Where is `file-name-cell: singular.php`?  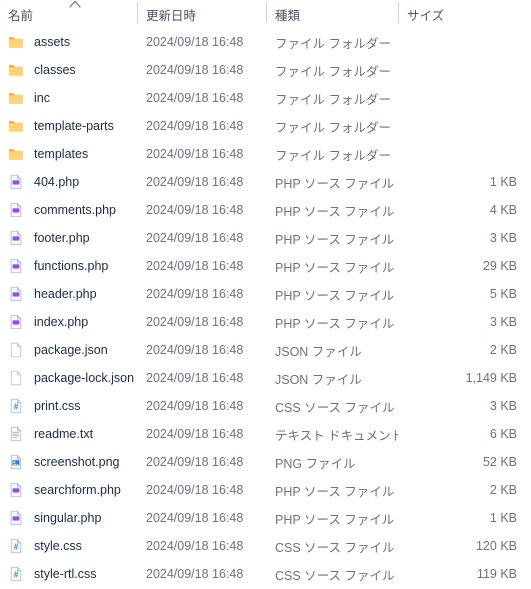 file-name-cell: singular.php is located at coordinates (68, 518).